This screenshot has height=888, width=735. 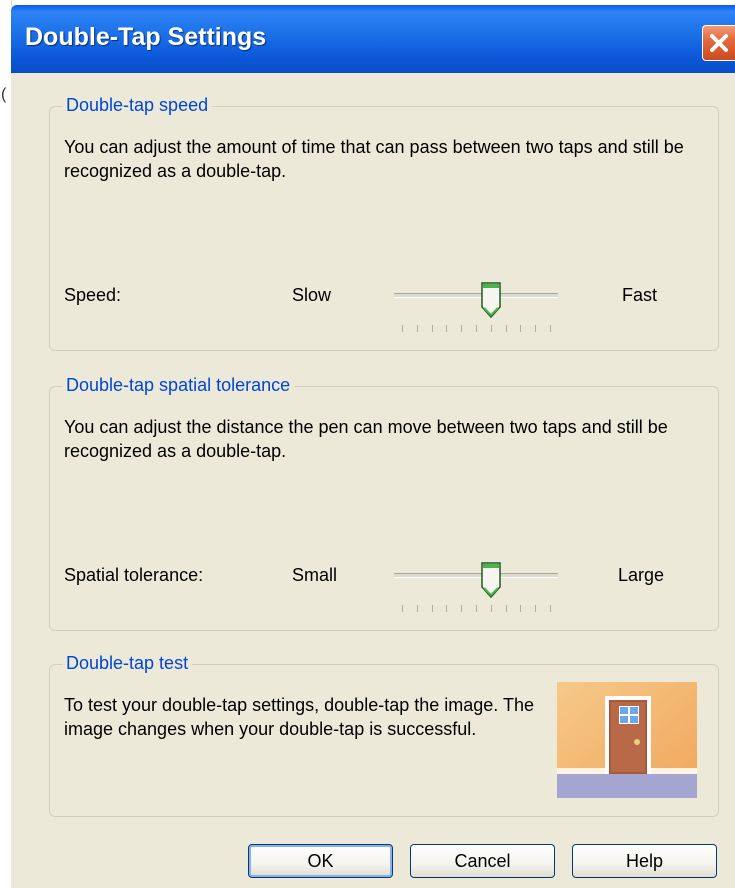 What do you see at coordinates (134, 575) in the screenshot?
I see `tolerance-label: Spatial tolerance:` at bounding box center [134, 575].